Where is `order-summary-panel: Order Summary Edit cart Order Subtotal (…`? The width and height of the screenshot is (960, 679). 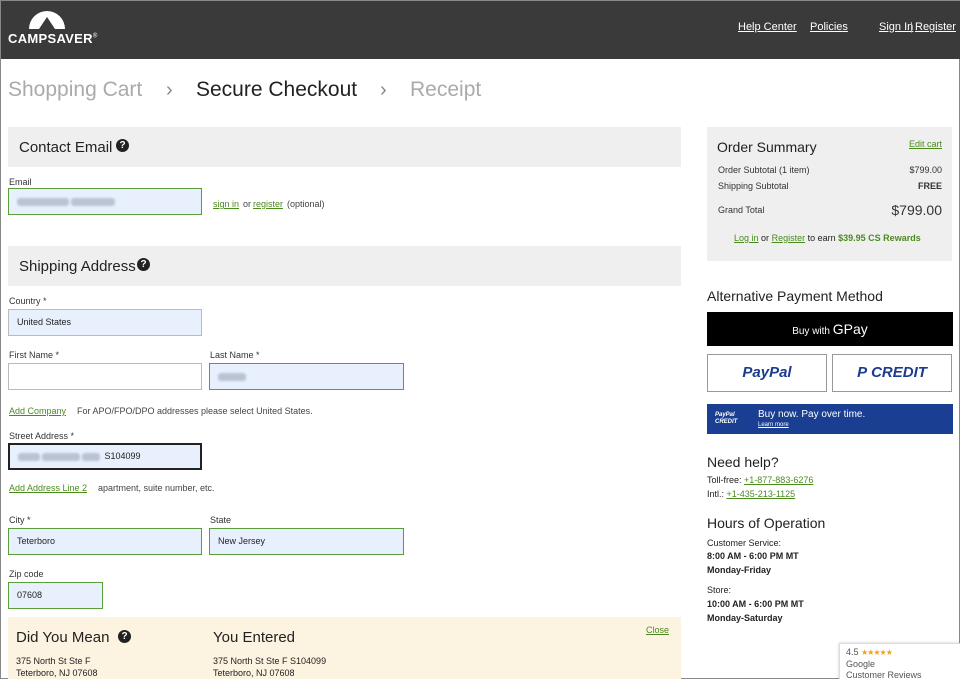 order-summary-panel: Order Summary Edit cart Order Subtotal (… is located at coordinates (829, 194).